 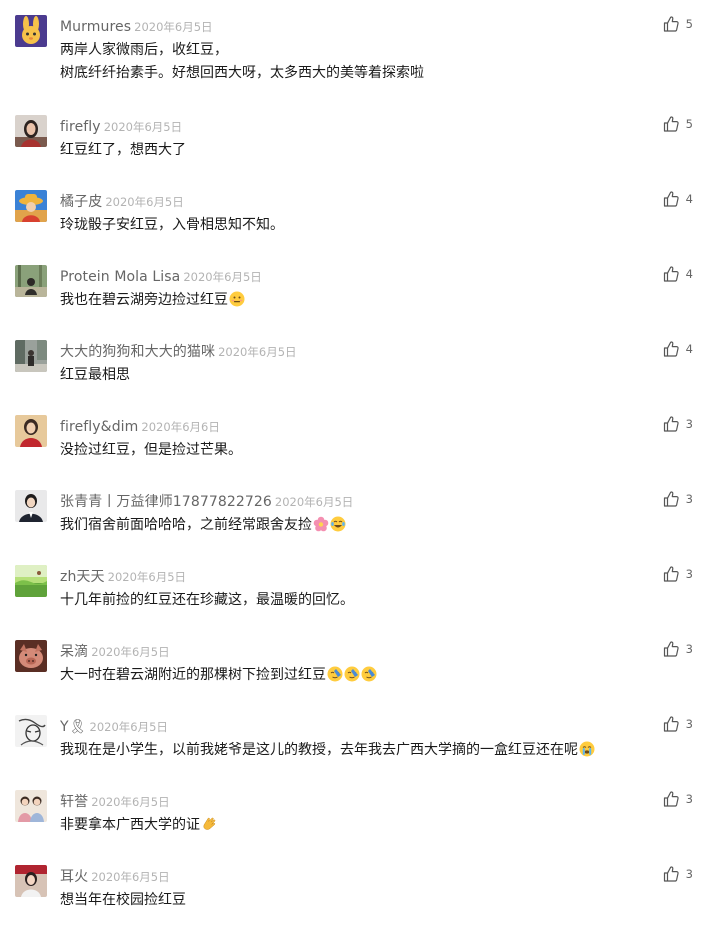 What do you see at coordinates (355, 362) in the screenshot?
I see `comment-item: 大大的狗狗和大大的猫咪 2020年6月5日 红豆最相思 4` at bounding box center [355, 362].